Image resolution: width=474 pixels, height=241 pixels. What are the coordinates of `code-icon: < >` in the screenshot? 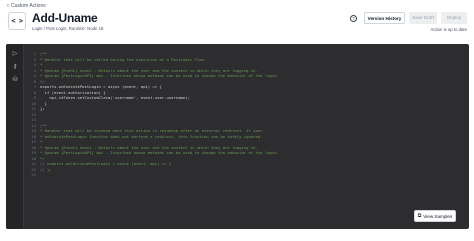 It's located at (17, 21).